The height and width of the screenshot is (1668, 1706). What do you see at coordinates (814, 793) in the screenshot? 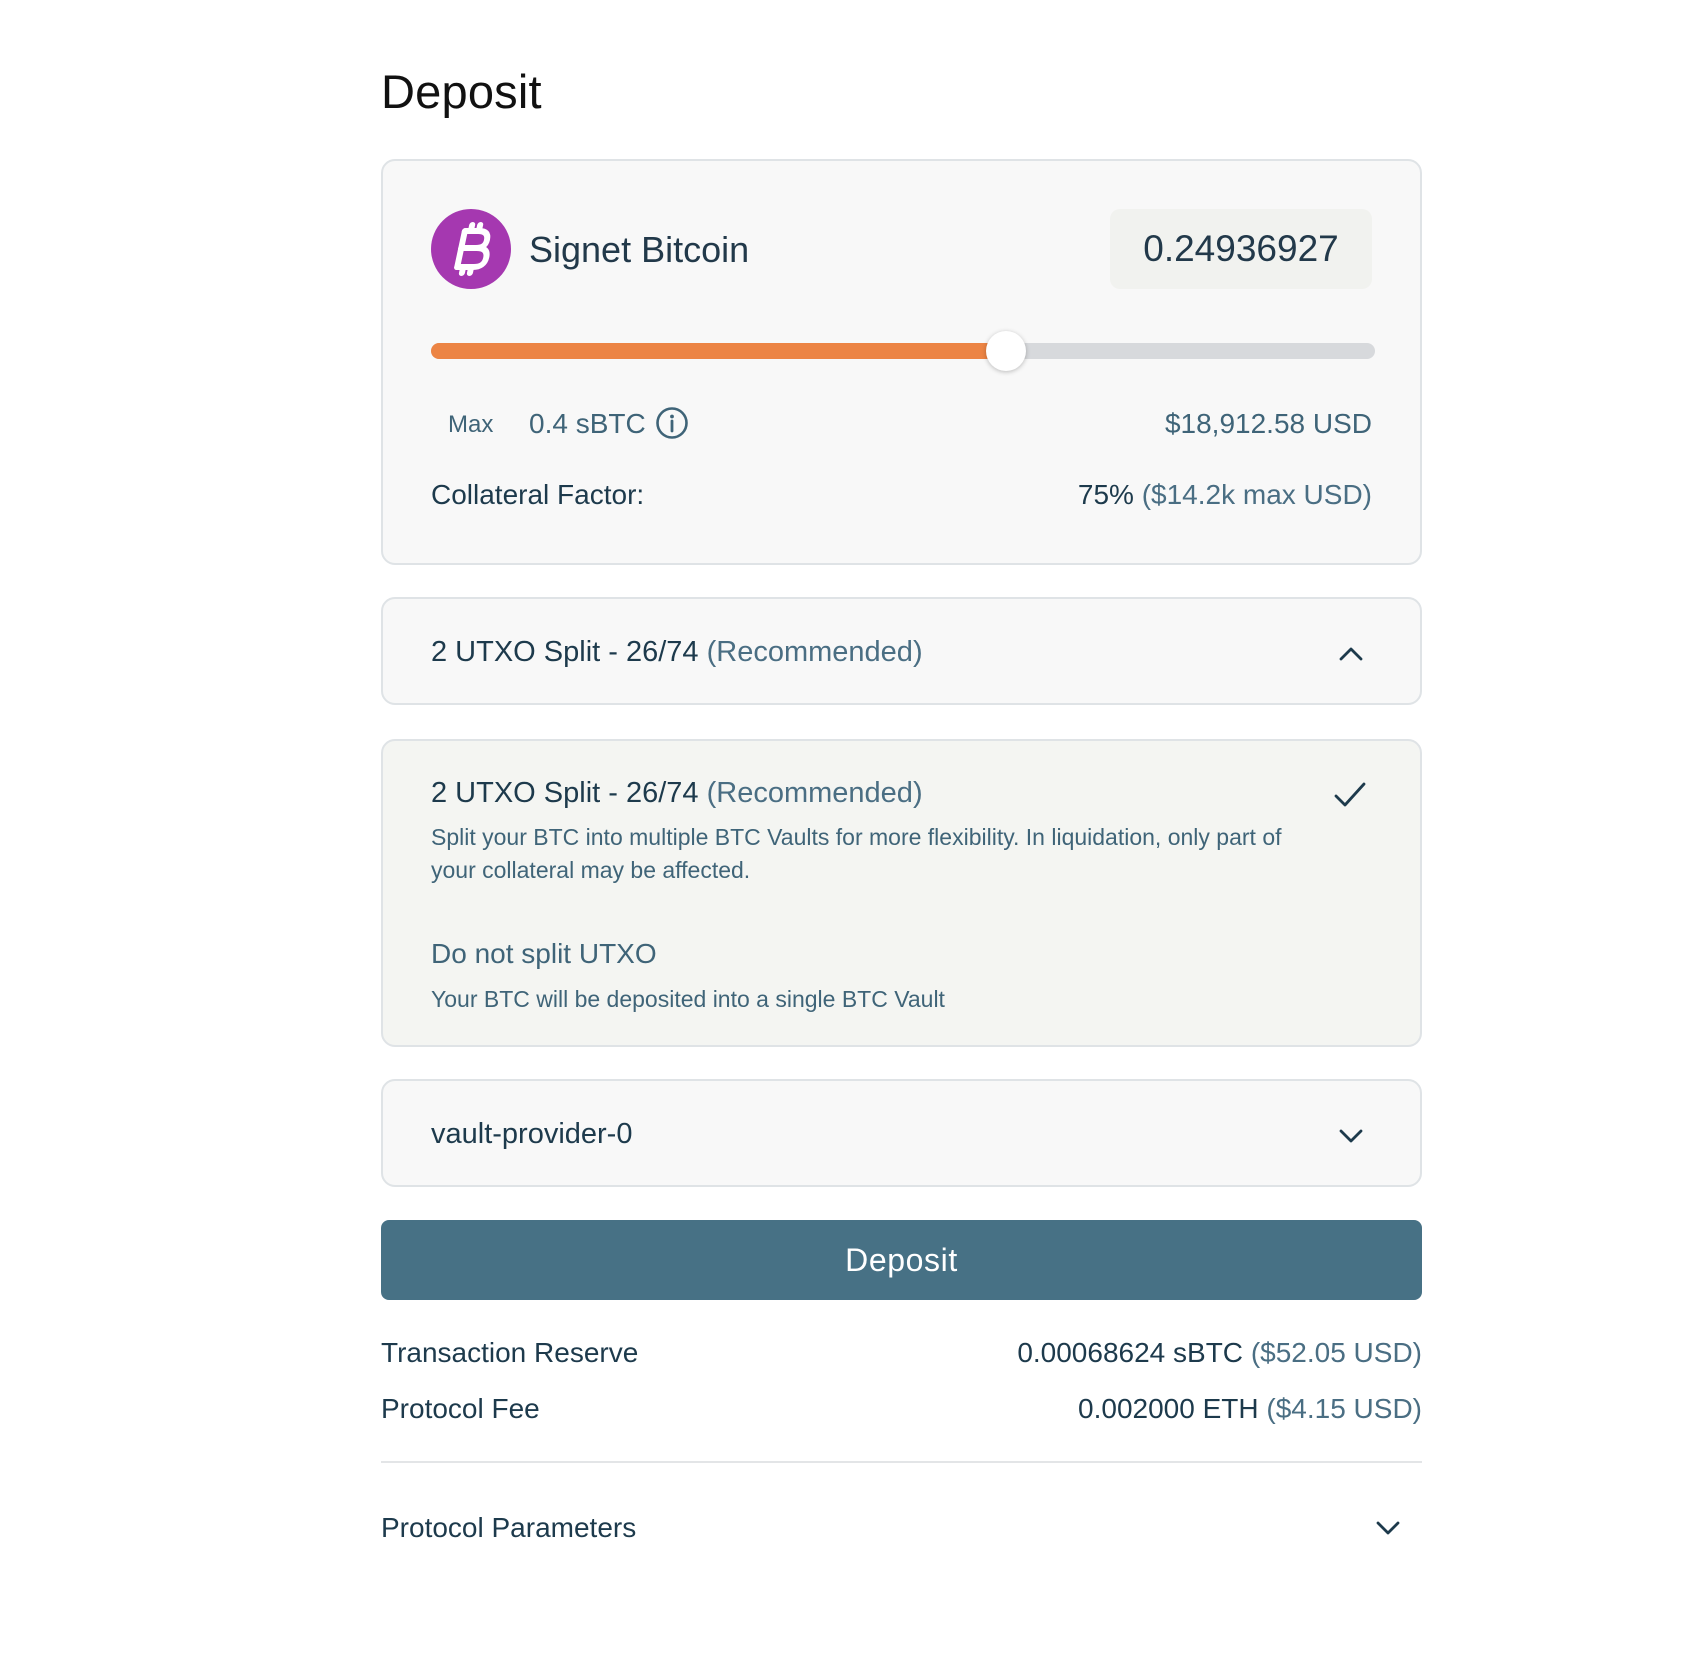
I see `option-recommended-tag: (Recommended)` at bounding box center [814, 793].